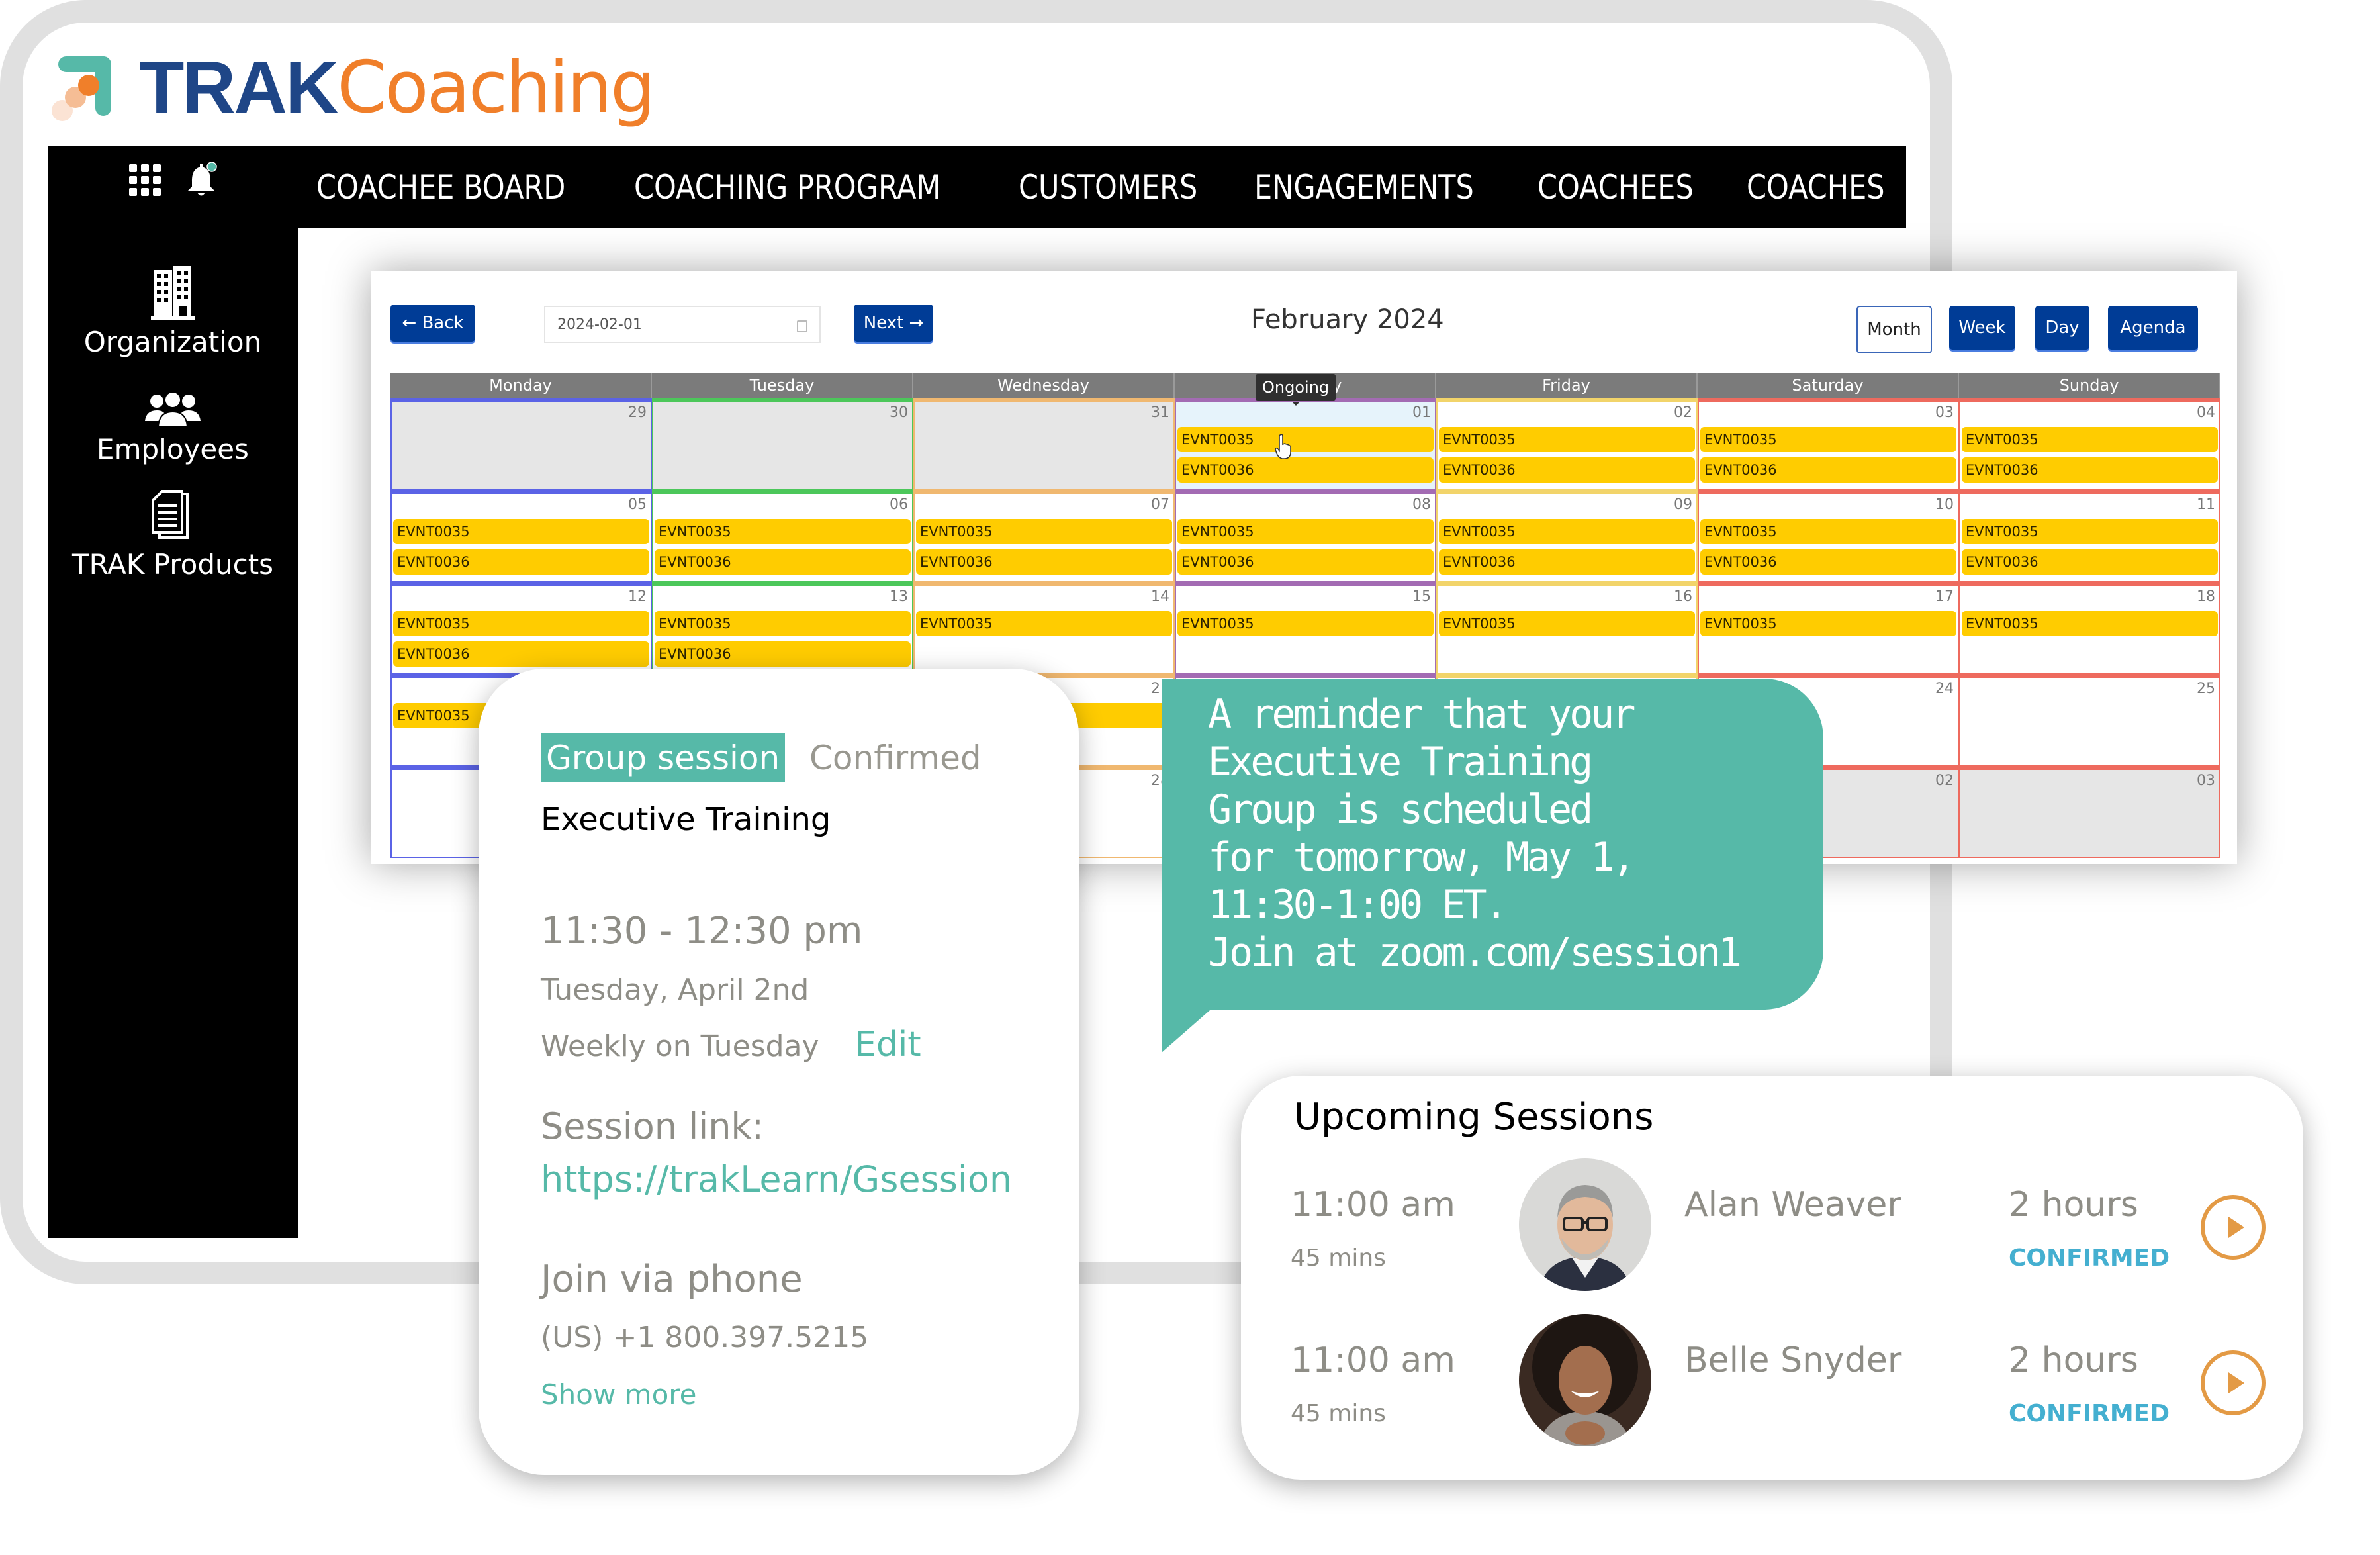  What do you see at coordinates (2089, 1258) in the screenshot?
I see `session-status-badge: CONFIRMED` at bounding box center [2089, 1258].